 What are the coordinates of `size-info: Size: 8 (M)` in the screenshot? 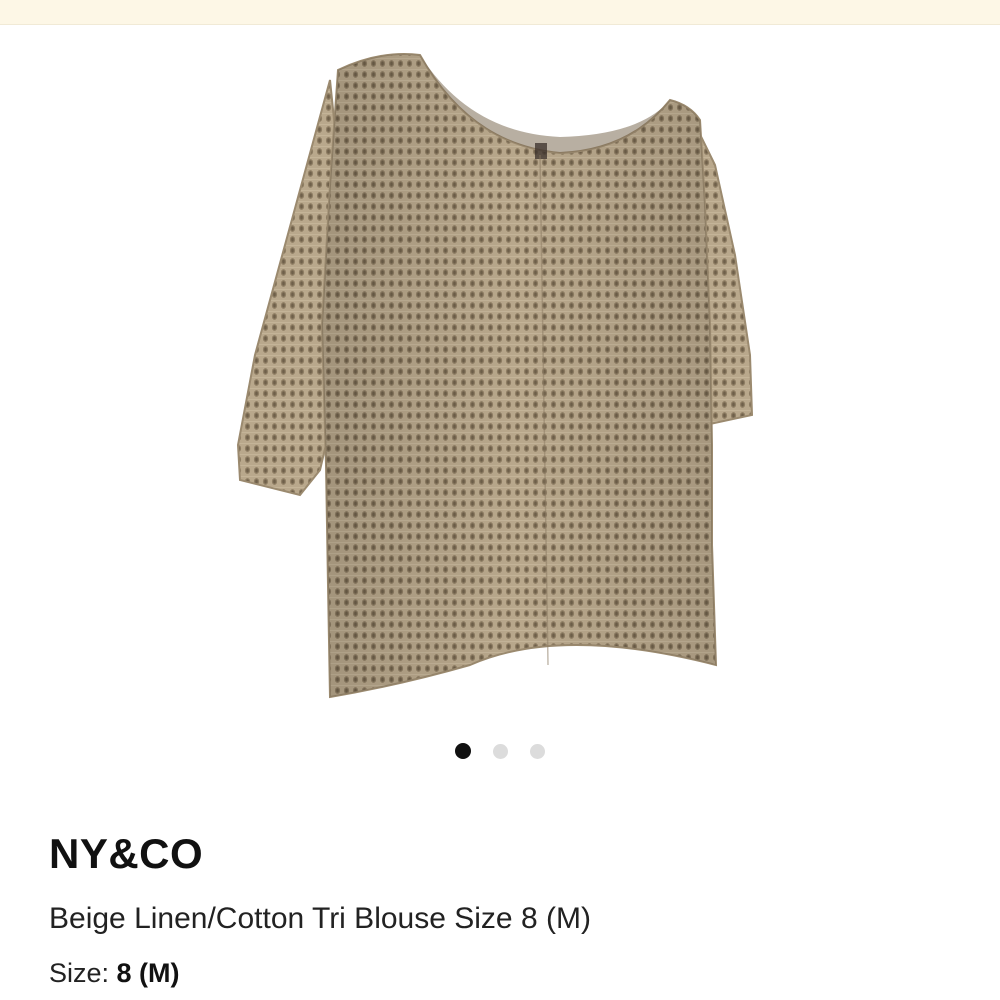 It's located at (114, 973).